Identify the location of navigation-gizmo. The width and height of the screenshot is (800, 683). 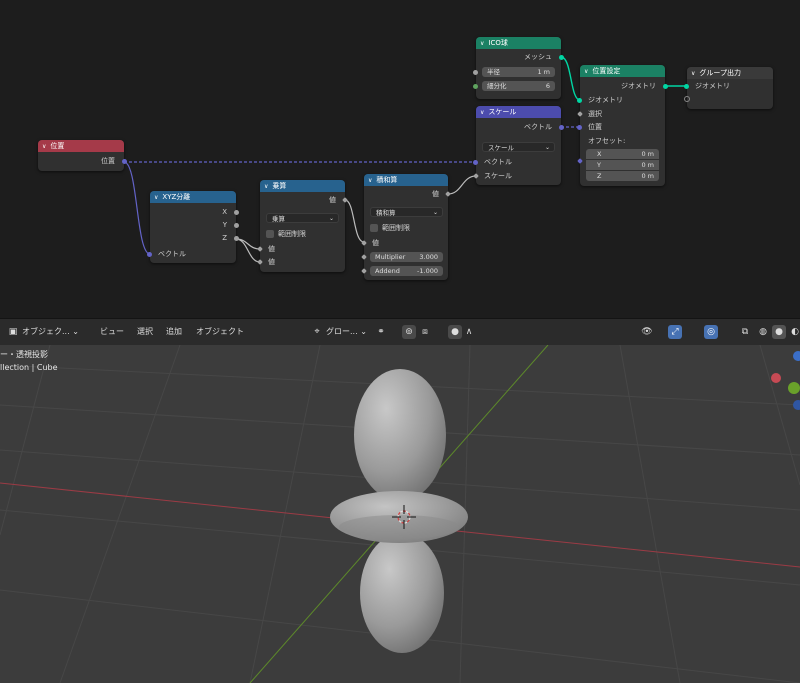
(785, 380).